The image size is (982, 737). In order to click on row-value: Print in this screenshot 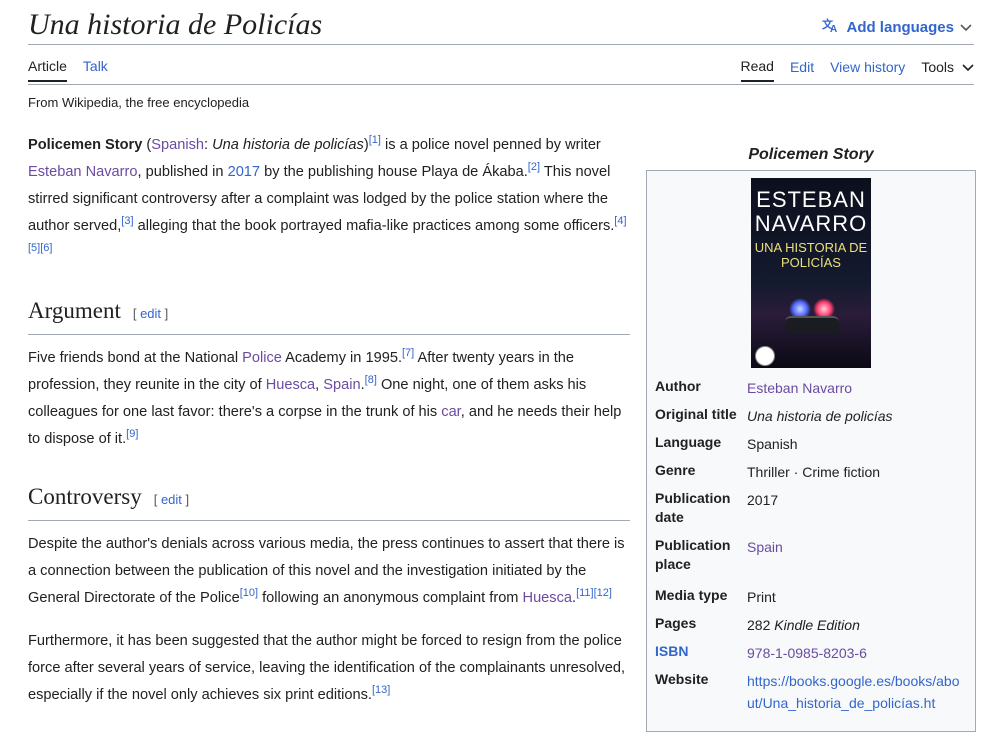, I will do `click(761, 597)`.